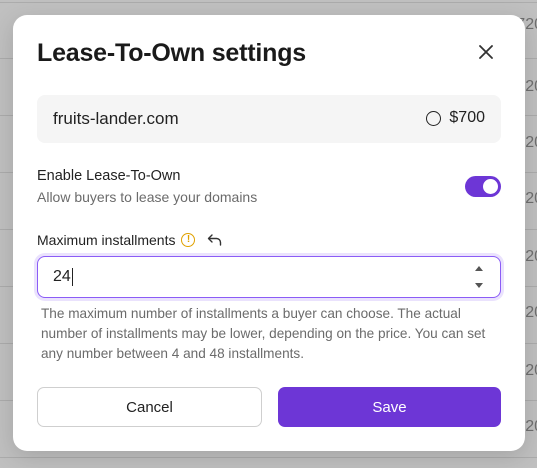 This screenshot has height=468, width=537. I want to click on installments-value: 24, so click(63, 277).